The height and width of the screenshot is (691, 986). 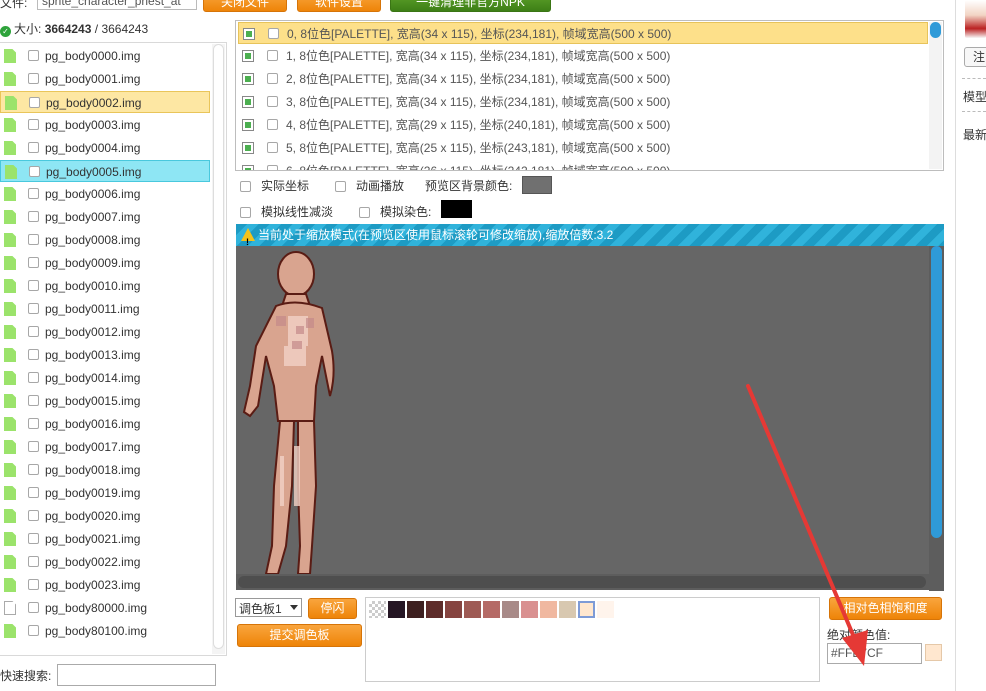 I want to click on file-list-item: pg_body0023.img, so click(x=105, y=585).